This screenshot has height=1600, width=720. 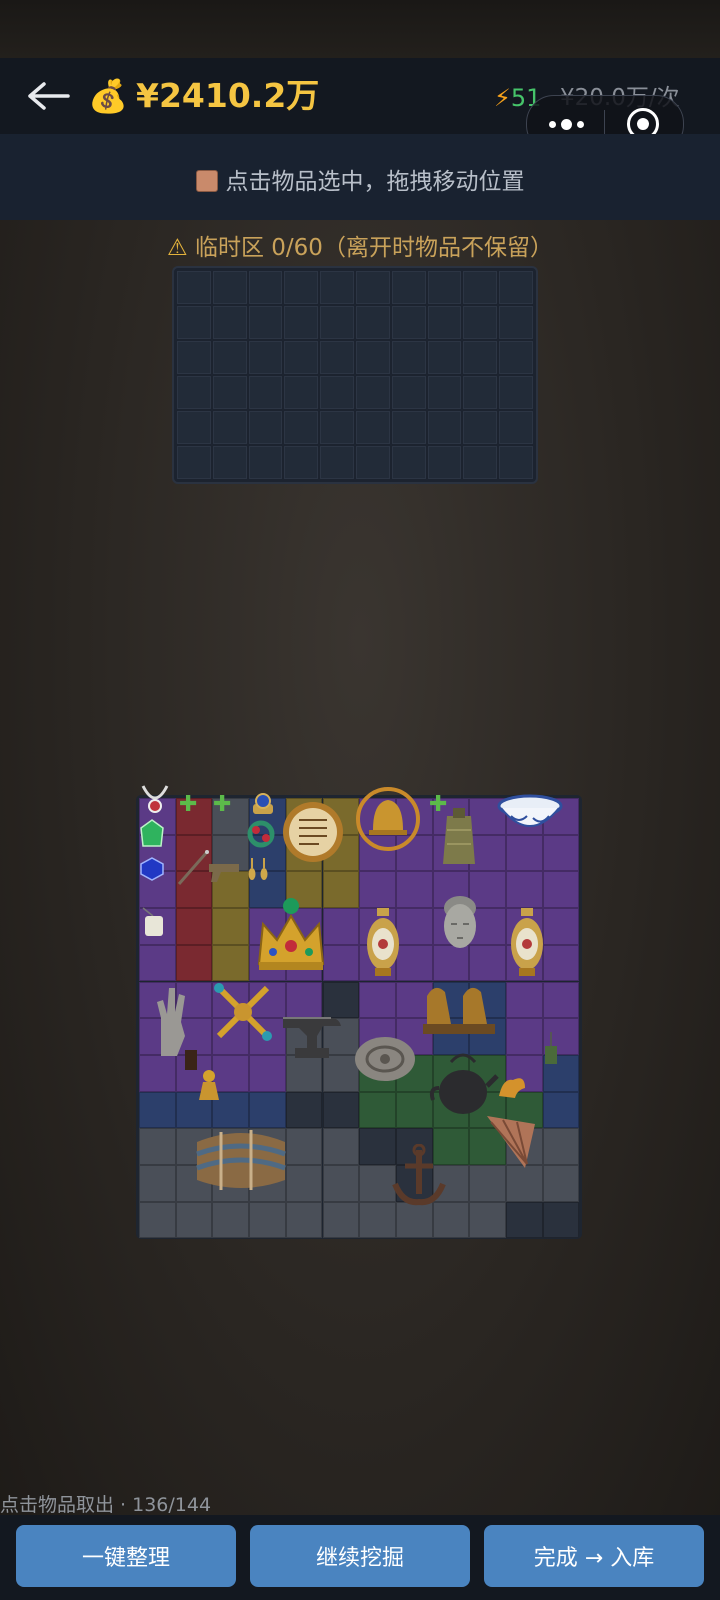 What do you see at coordinates (512, 1084) in the screenshot?
I see `gold-dragon-figurine-icon` at bounding box center [512, 1084].